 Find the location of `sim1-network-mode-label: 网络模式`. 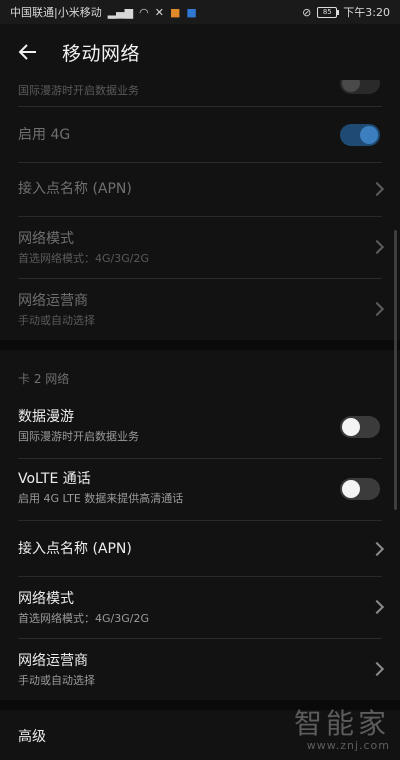

sim1-network-mode-label: 网络模式 is located at coordinates (46, 239).